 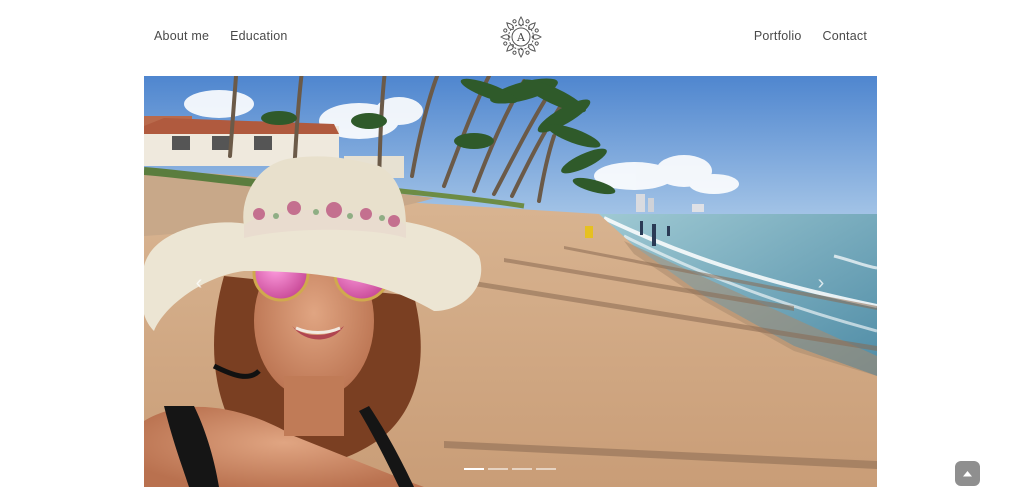 I want to click on chevron-left-icon: ‹, so click(x=199, y=283).